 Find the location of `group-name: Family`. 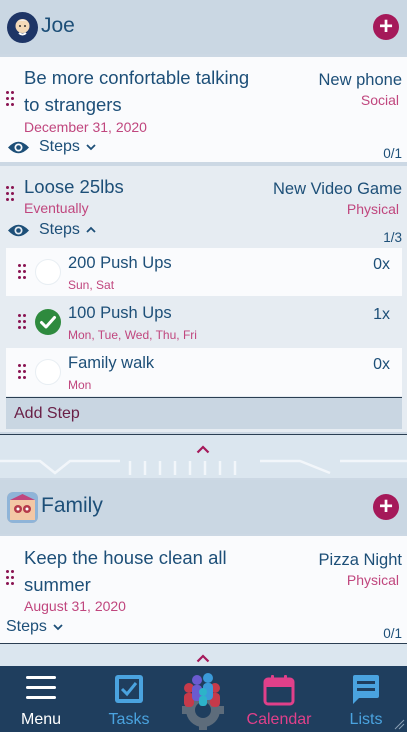

group-name: Family is located at coordinates (72, 505).